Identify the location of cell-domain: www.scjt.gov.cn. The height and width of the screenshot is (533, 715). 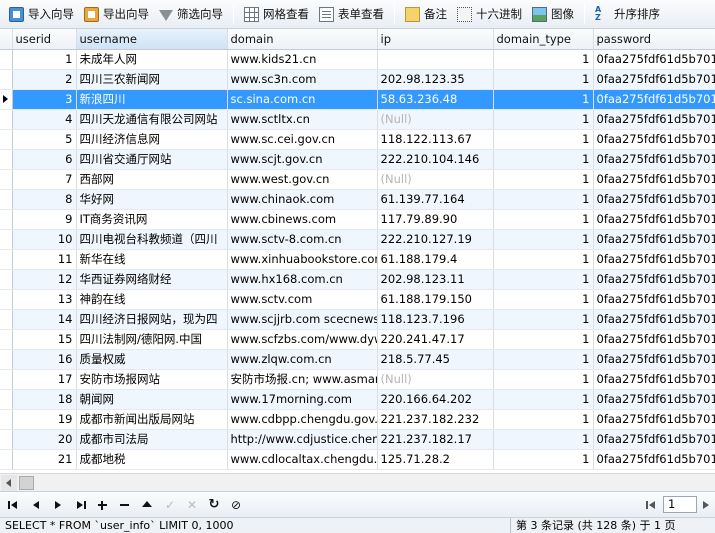
(302, 159).